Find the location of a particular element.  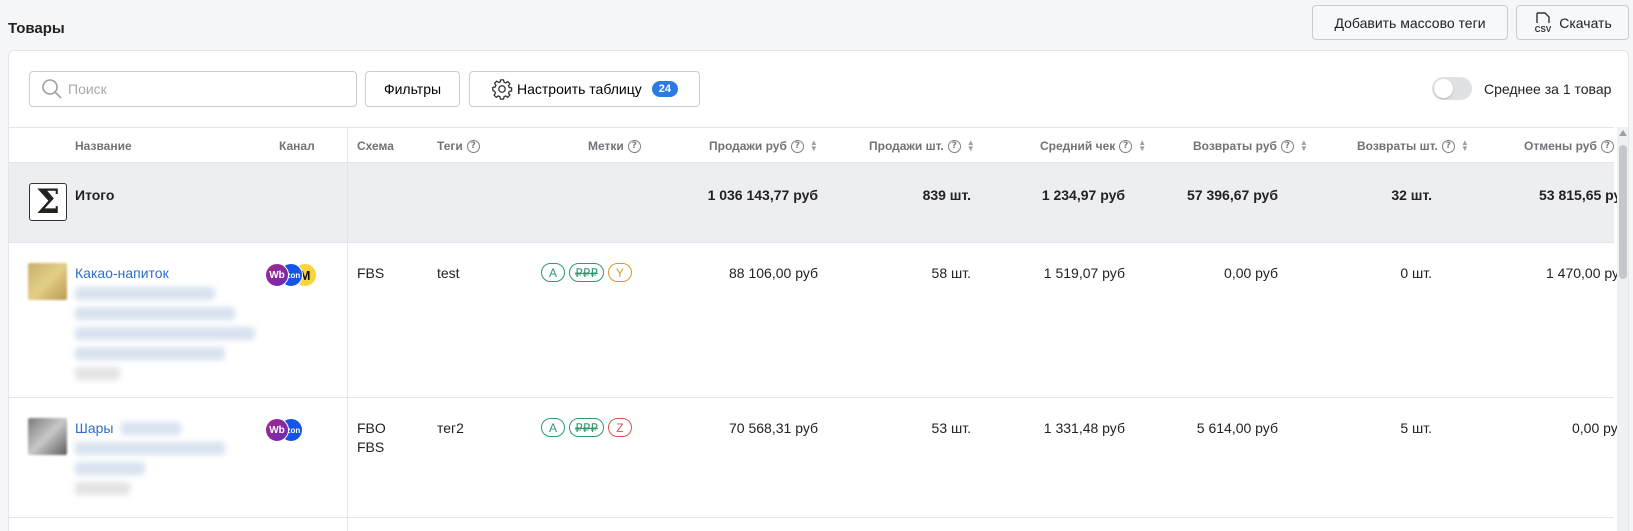

download-csv-button: CSV Скачать is located at coordinates (1572, 22).